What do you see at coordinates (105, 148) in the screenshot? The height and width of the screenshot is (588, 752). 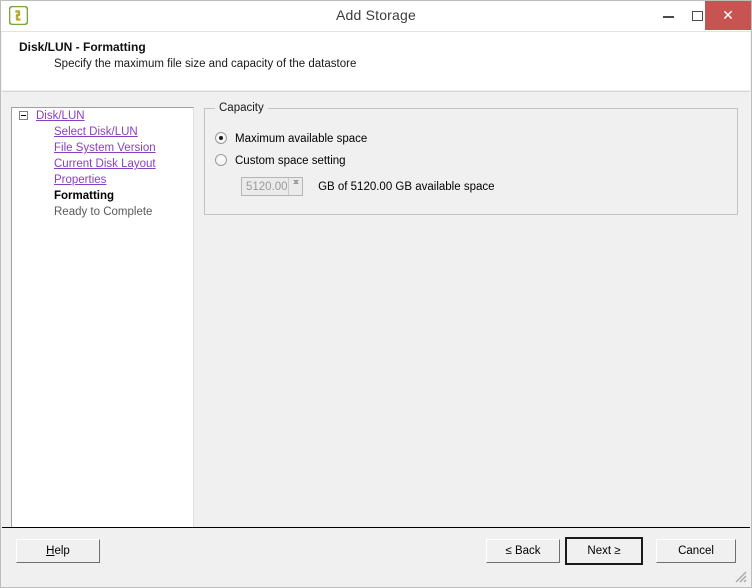 I see `sidebar-item-label: File System Version` at bounding box center [105, 148].